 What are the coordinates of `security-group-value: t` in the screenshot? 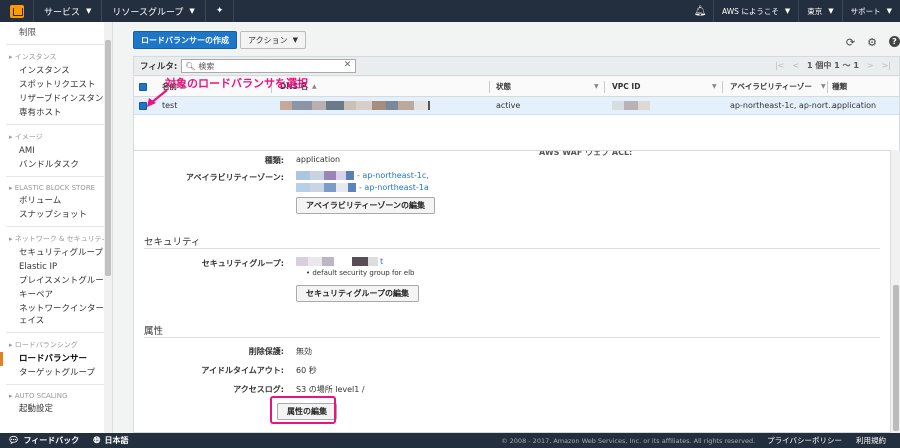 It's located at (339, 261).